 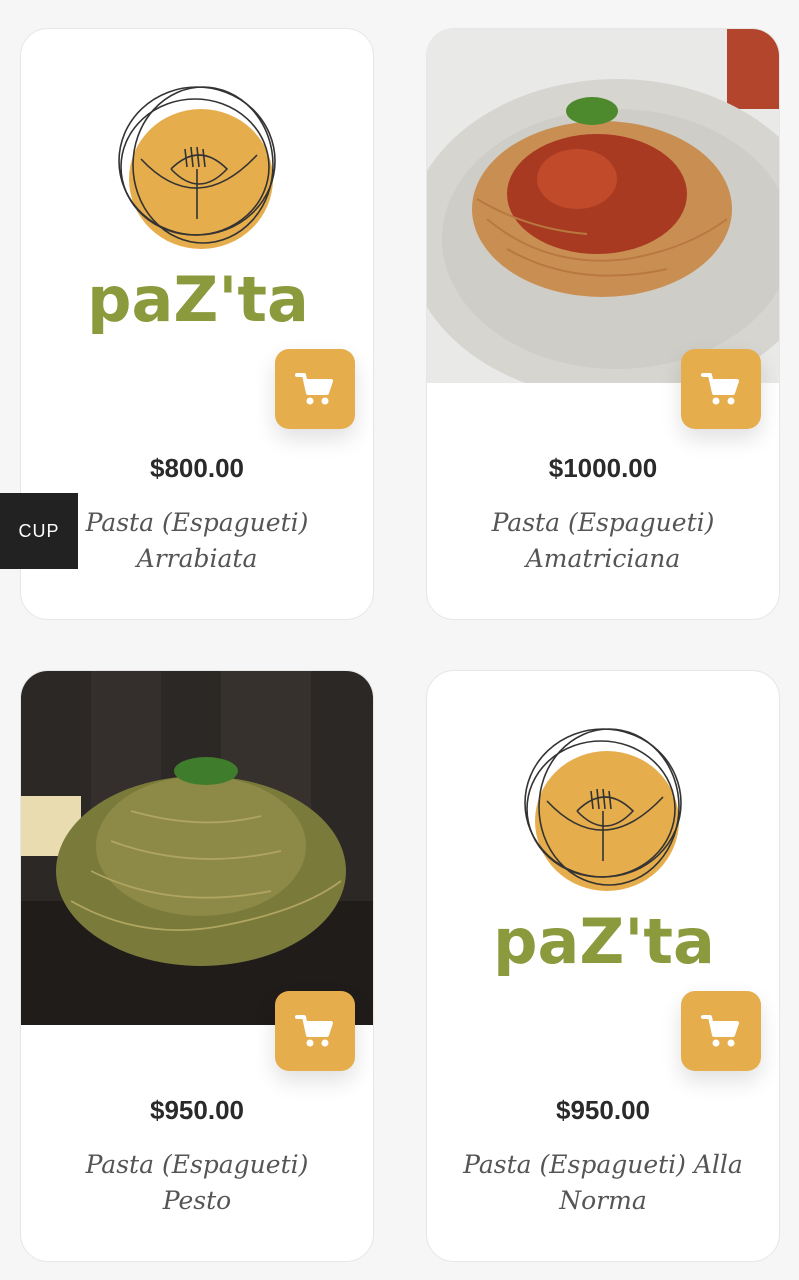 I want to click on product-name: Pasta (Espagueti) Amatriciana, so click(x=603, y=541).